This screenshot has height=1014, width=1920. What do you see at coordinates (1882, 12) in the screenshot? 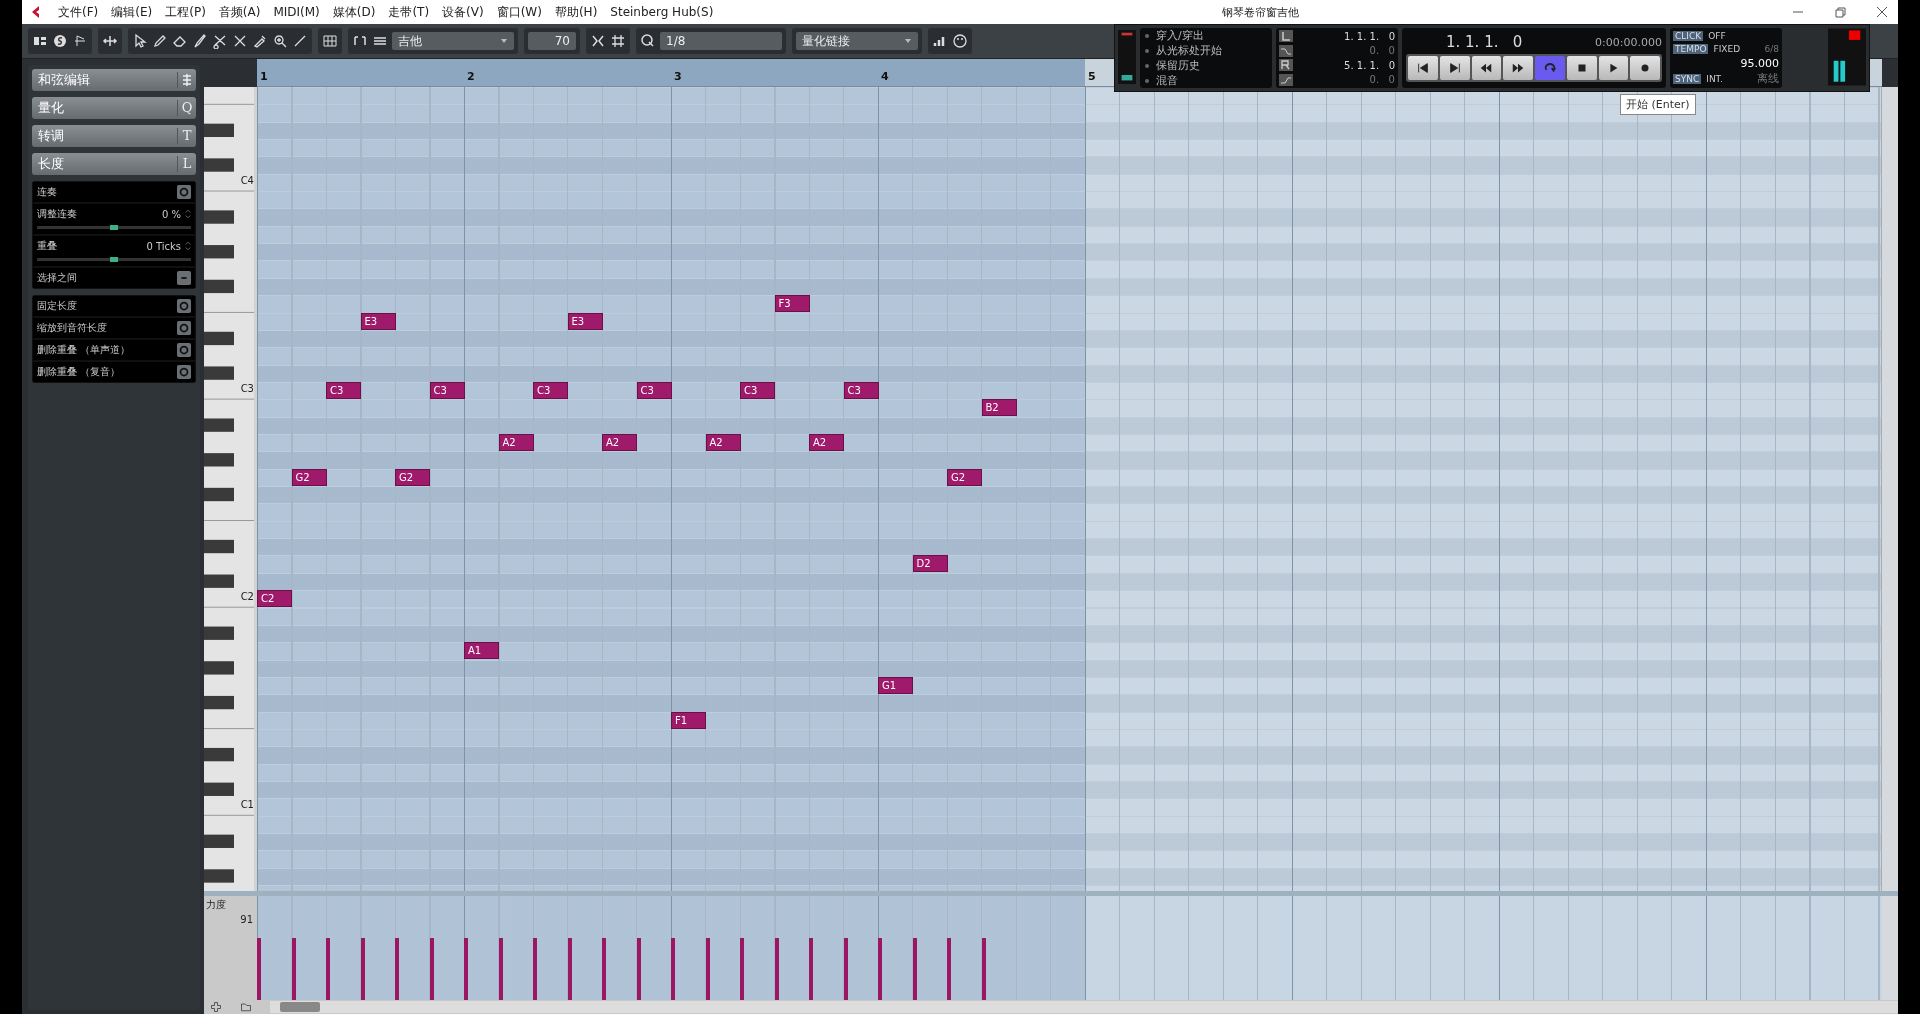
I see `close-icon` at bounding box center [1882, 12].